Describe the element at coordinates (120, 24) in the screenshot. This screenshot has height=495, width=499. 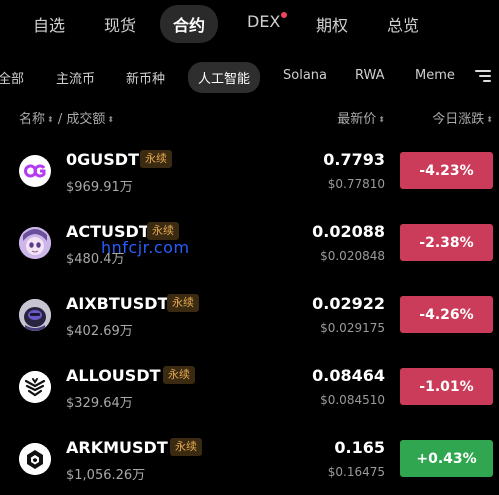
I see `tab-spot: 现货` at that location.